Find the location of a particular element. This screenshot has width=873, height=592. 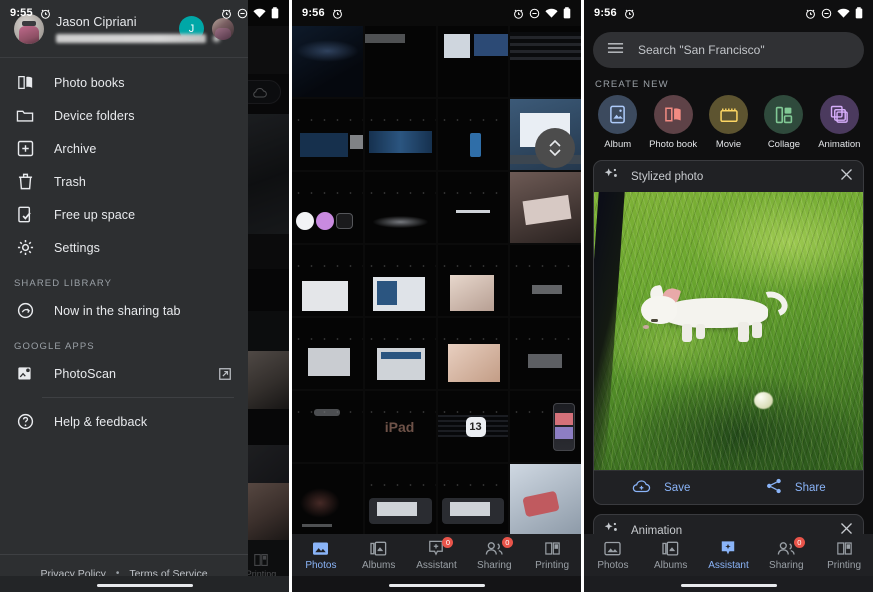

sidebar-item-free-up-space: Free up space is located at coordinates (124, 214).